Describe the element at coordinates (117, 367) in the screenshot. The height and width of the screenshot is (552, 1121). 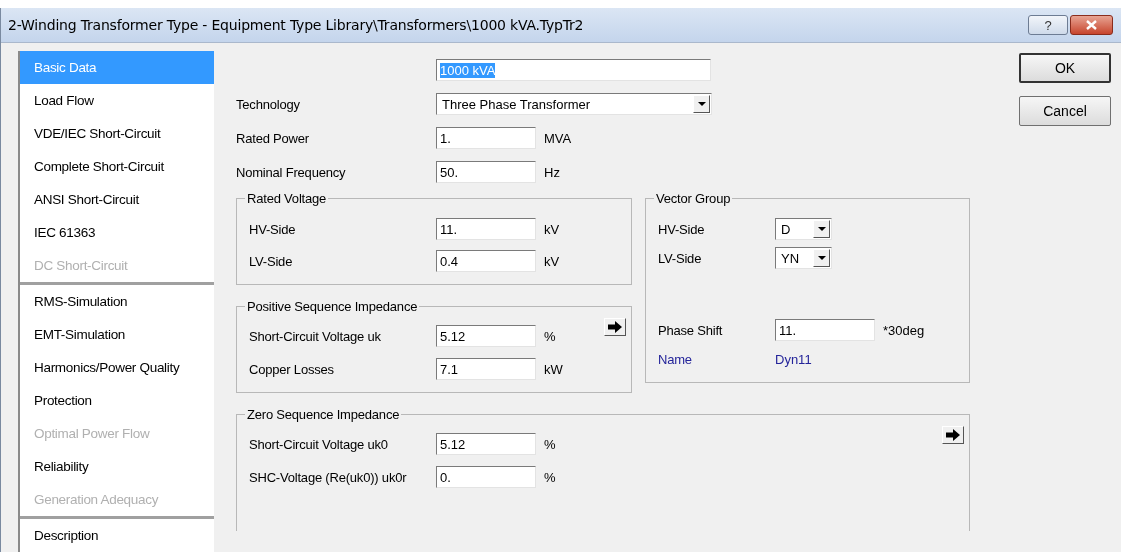
I see `sidebar-item: Harmonics/Power Quality` at that location.